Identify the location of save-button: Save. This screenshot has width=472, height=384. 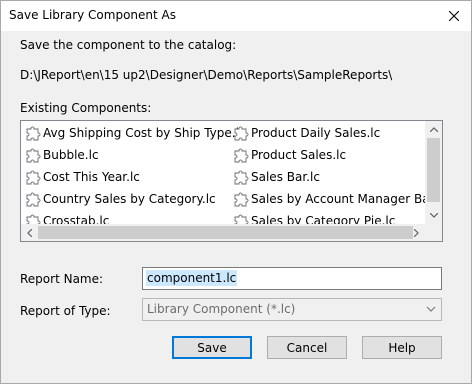
(212, 347).